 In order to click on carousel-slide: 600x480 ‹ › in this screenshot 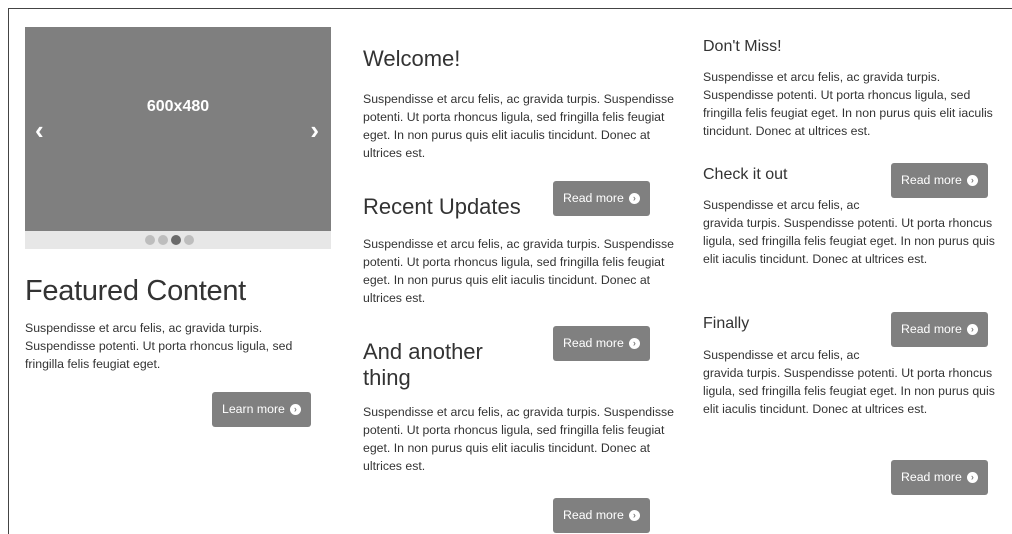, I will do `click(178, 129)`.